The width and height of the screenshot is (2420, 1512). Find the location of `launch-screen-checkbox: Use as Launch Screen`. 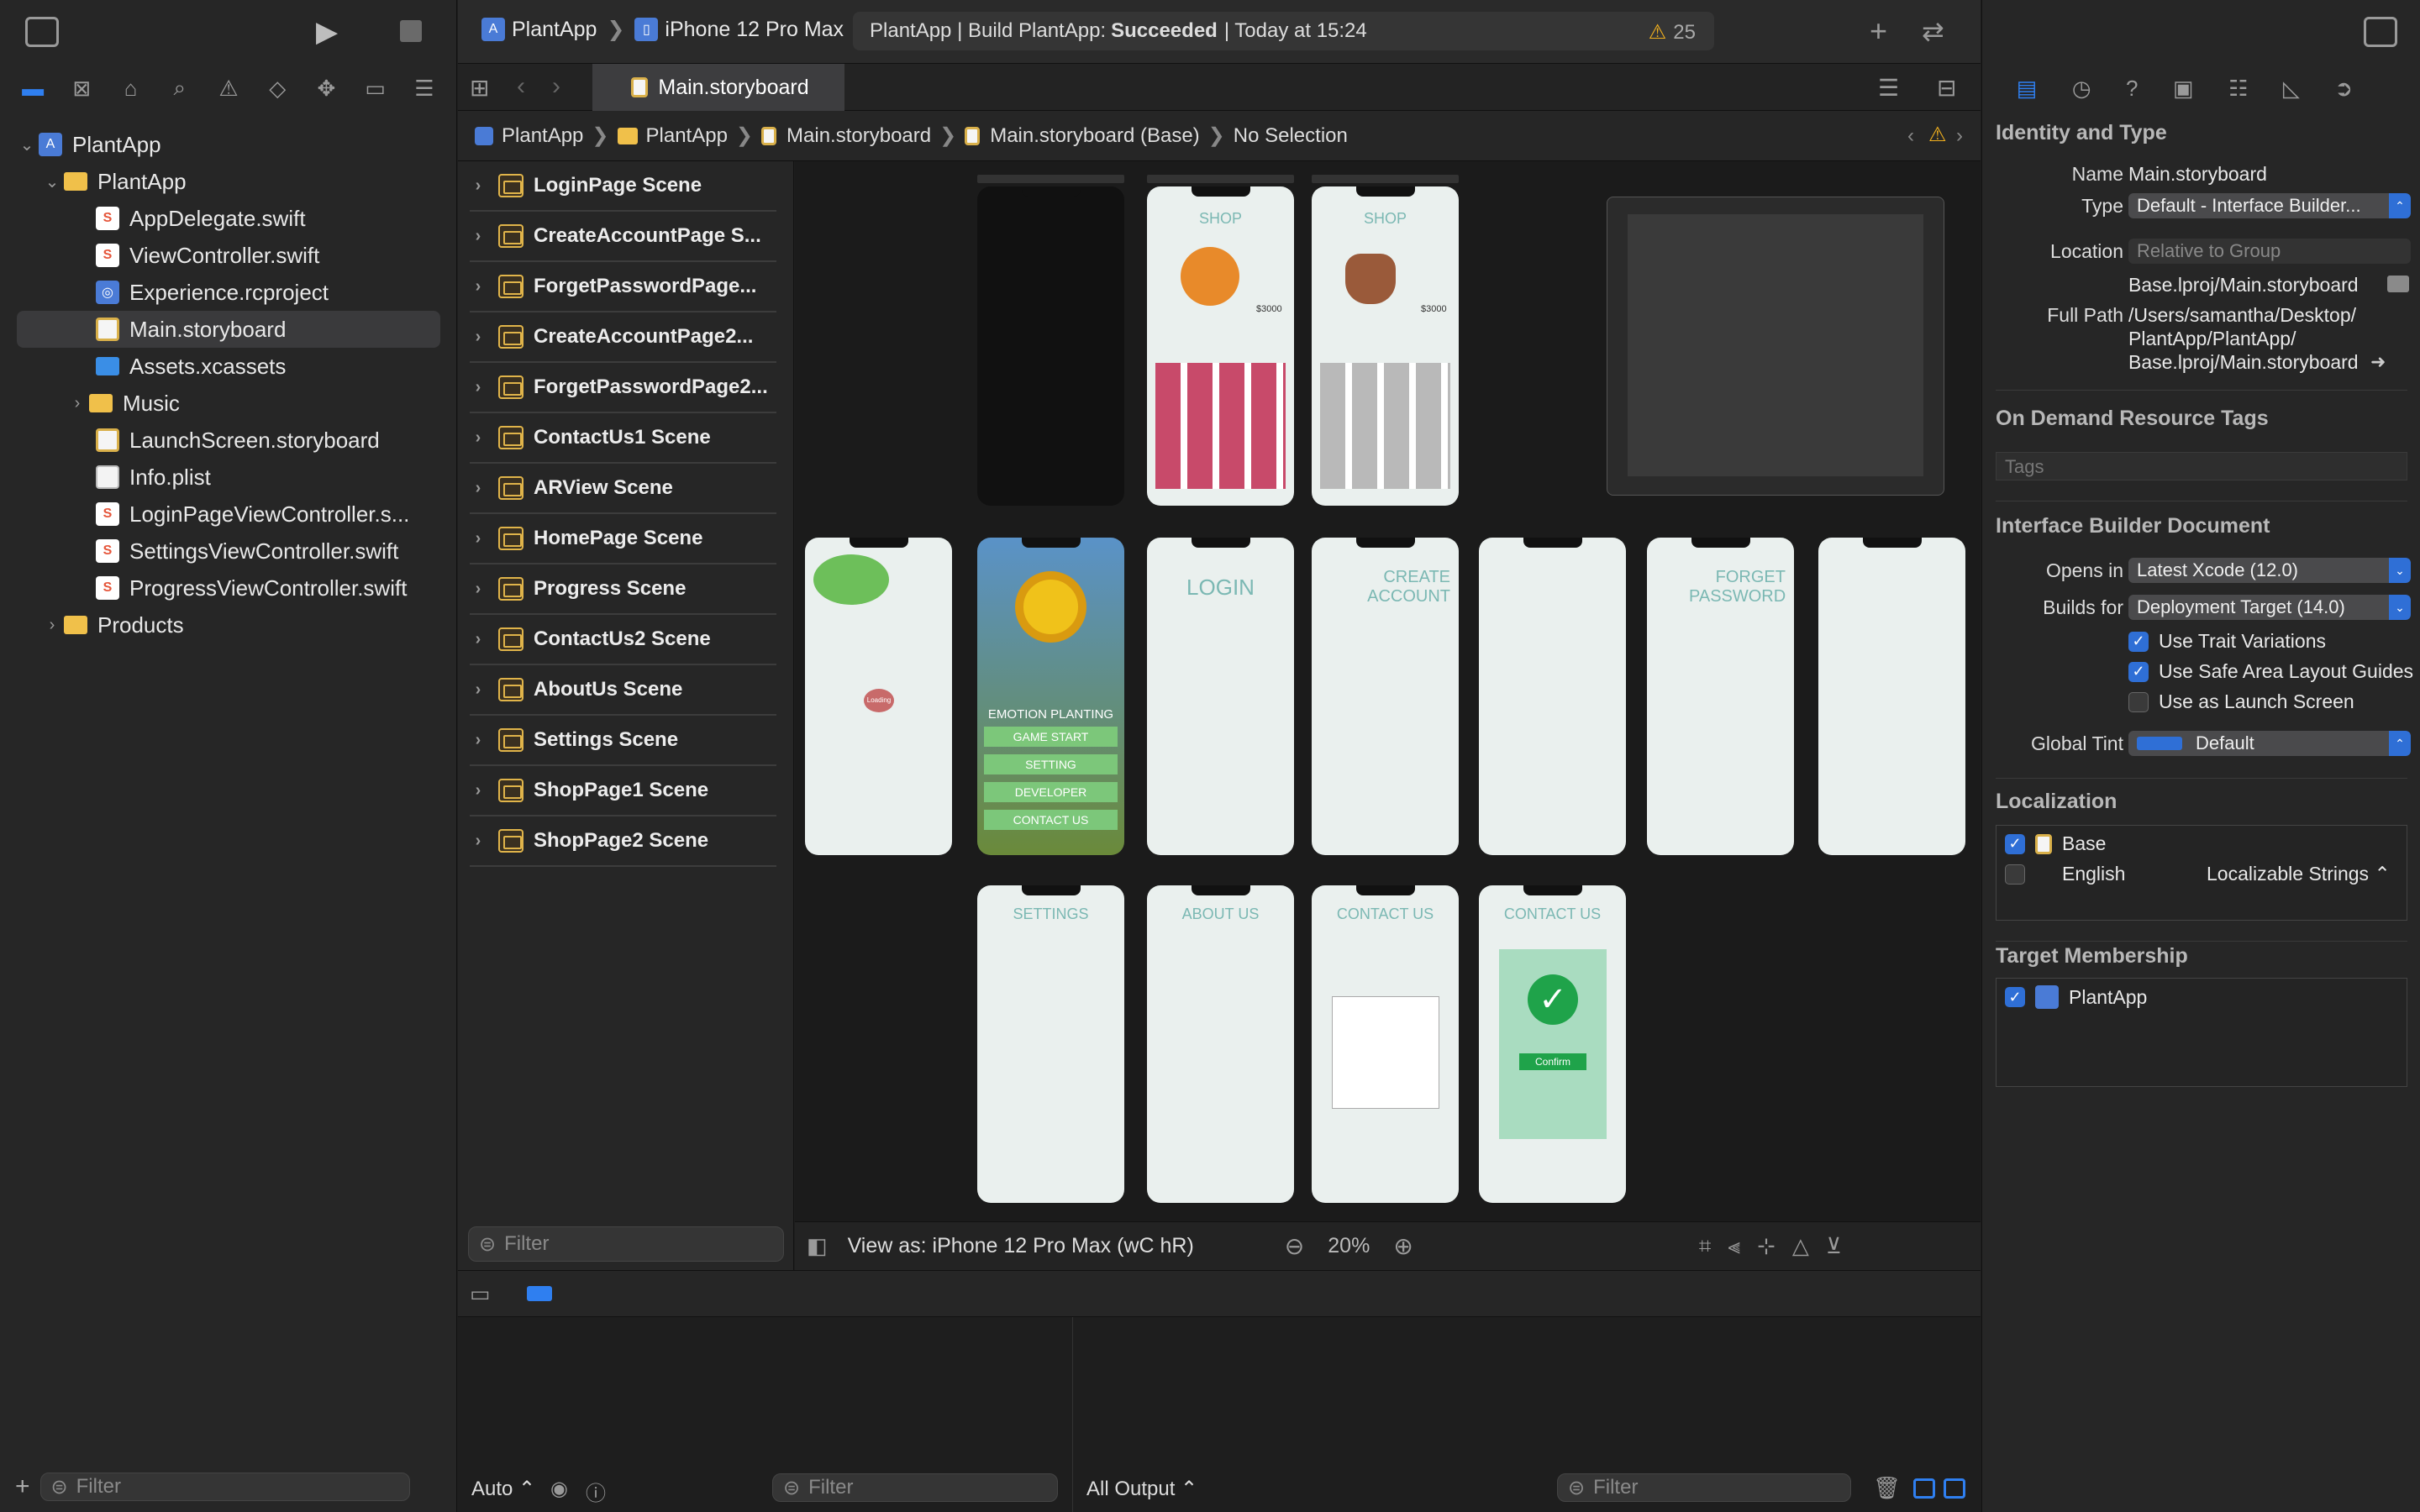

launch-screen-checkbox: Use as Launch Screen is located at coordinates (2241, 701).